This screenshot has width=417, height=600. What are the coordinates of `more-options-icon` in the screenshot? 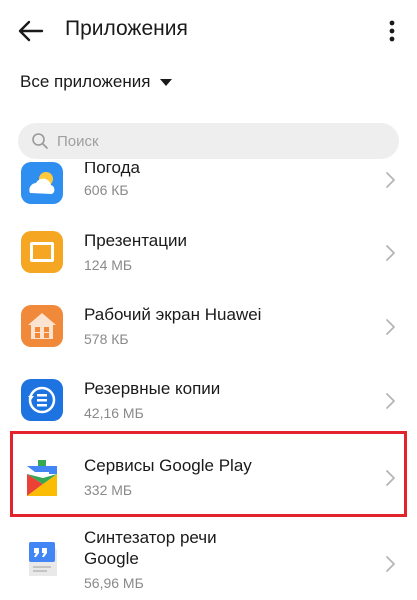 It's located at (392, 31).